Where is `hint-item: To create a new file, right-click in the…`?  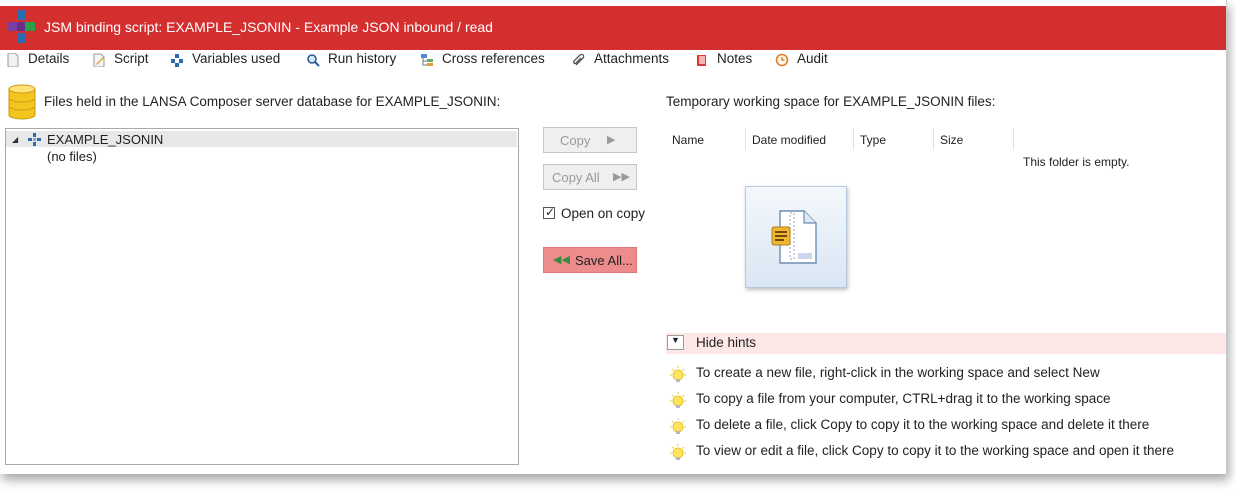 hint-item: To create a new file, right-click in the… is located at coordinates (934, 374).